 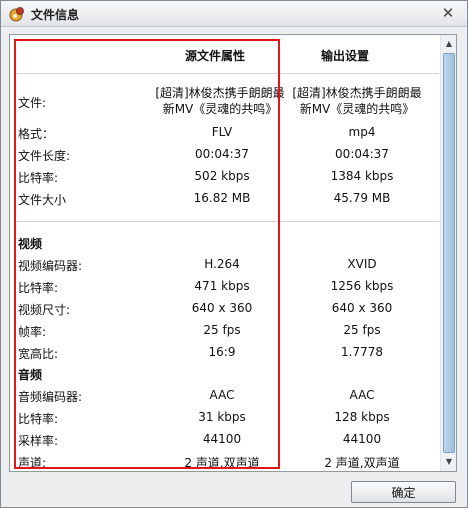 I want to click on info-row: 文件大小 16.82 MB 45.79 MB, so click(x=225, y=200).